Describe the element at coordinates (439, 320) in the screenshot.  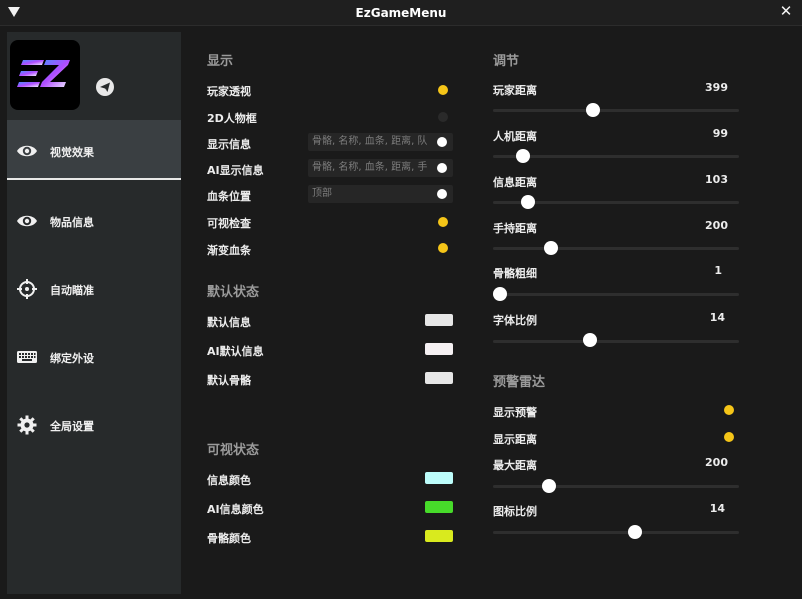
I see `default-info-color-swatch` at that location.